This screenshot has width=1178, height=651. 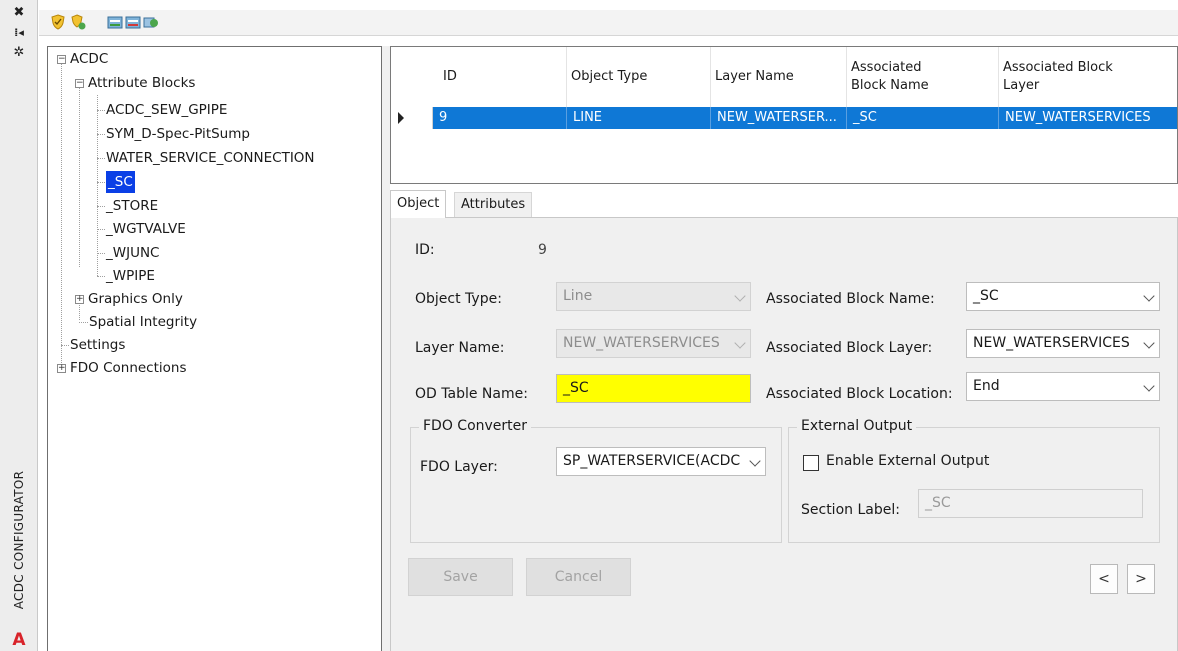 What do you see at coordinates (130, 276) in the screenshot?
I see `tree-node-block: _WPIPE` at bounding box center [130, 276].